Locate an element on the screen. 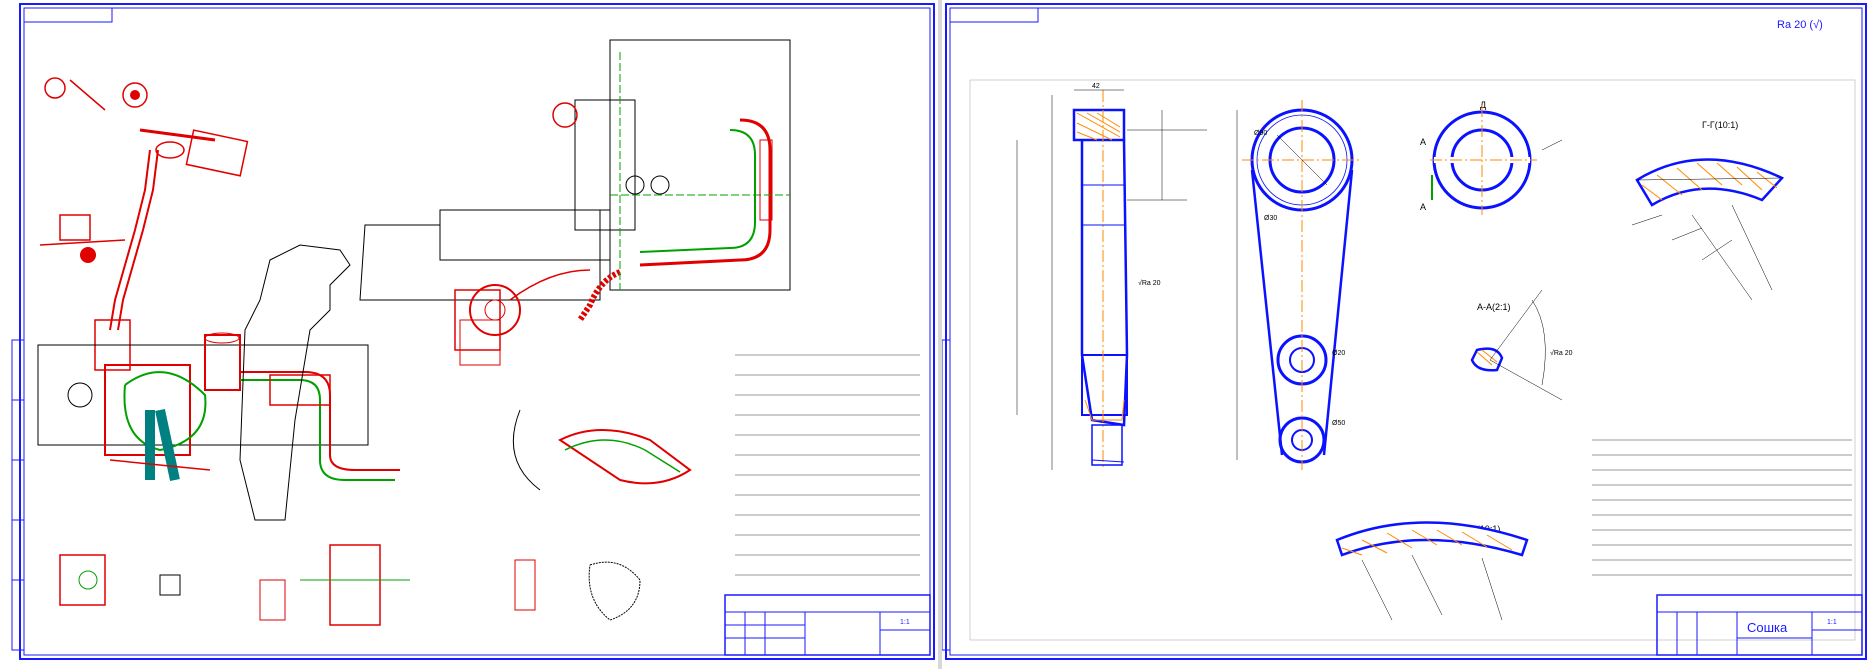 This screenshot has height=669, width=1872. left-scale: 1:1 is located at coordinates (905, 622).